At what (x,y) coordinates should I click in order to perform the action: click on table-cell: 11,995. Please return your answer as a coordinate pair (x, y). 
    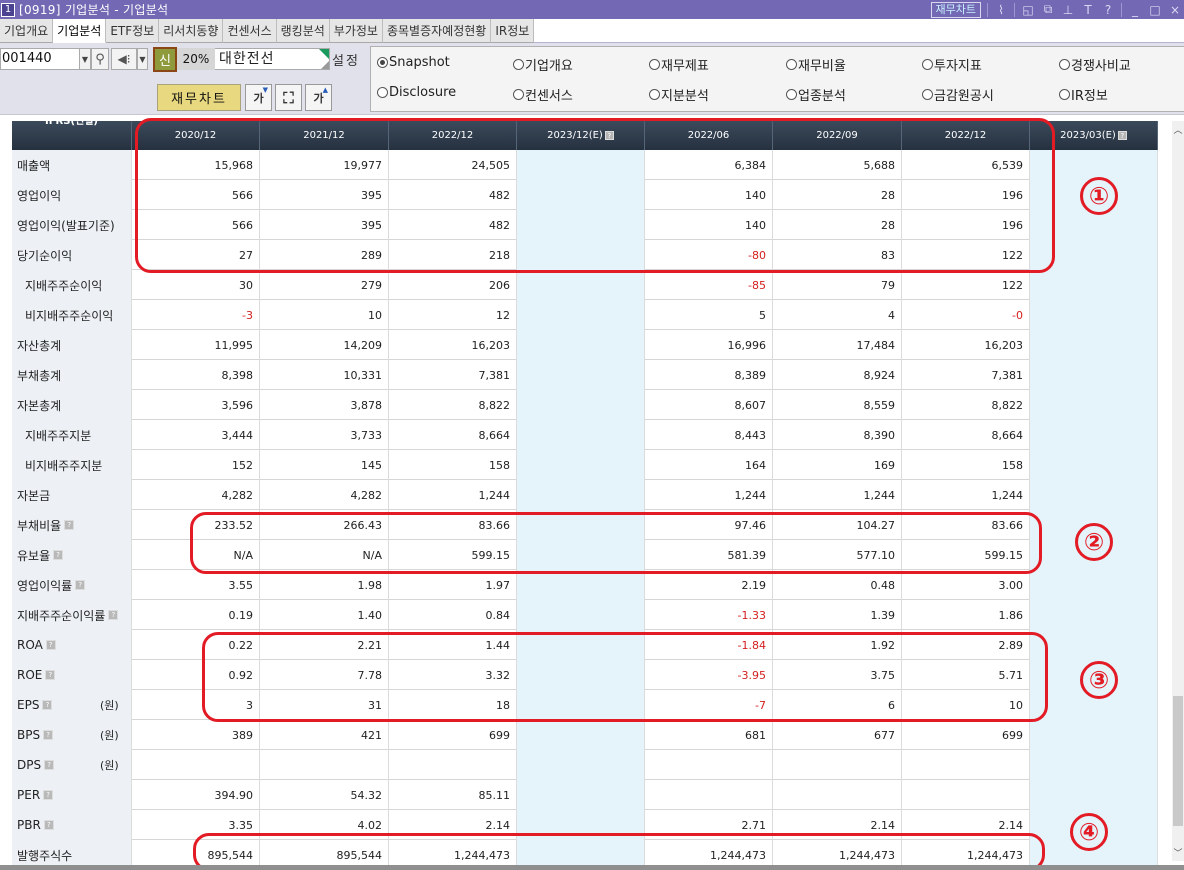
    Looking at the image, I should click on (196, 345).